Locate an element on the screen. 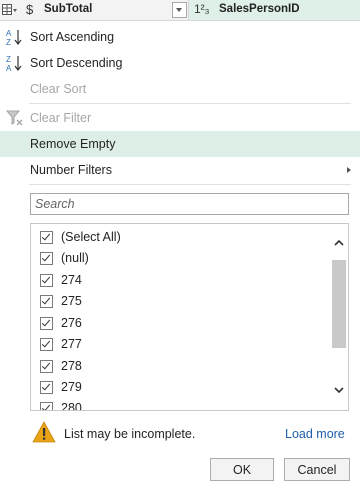 The height and width of the screenshot is (489, 360). clear-filter-label: Clear Filter is located at coordinates (61, 118).